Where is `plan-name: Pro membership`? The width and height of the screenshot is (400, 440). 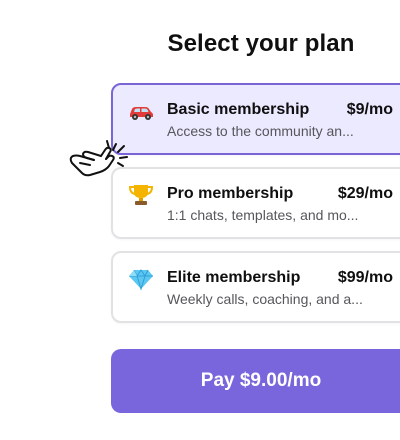
plan-name: Pro membership is located at coordinates (230, 193).